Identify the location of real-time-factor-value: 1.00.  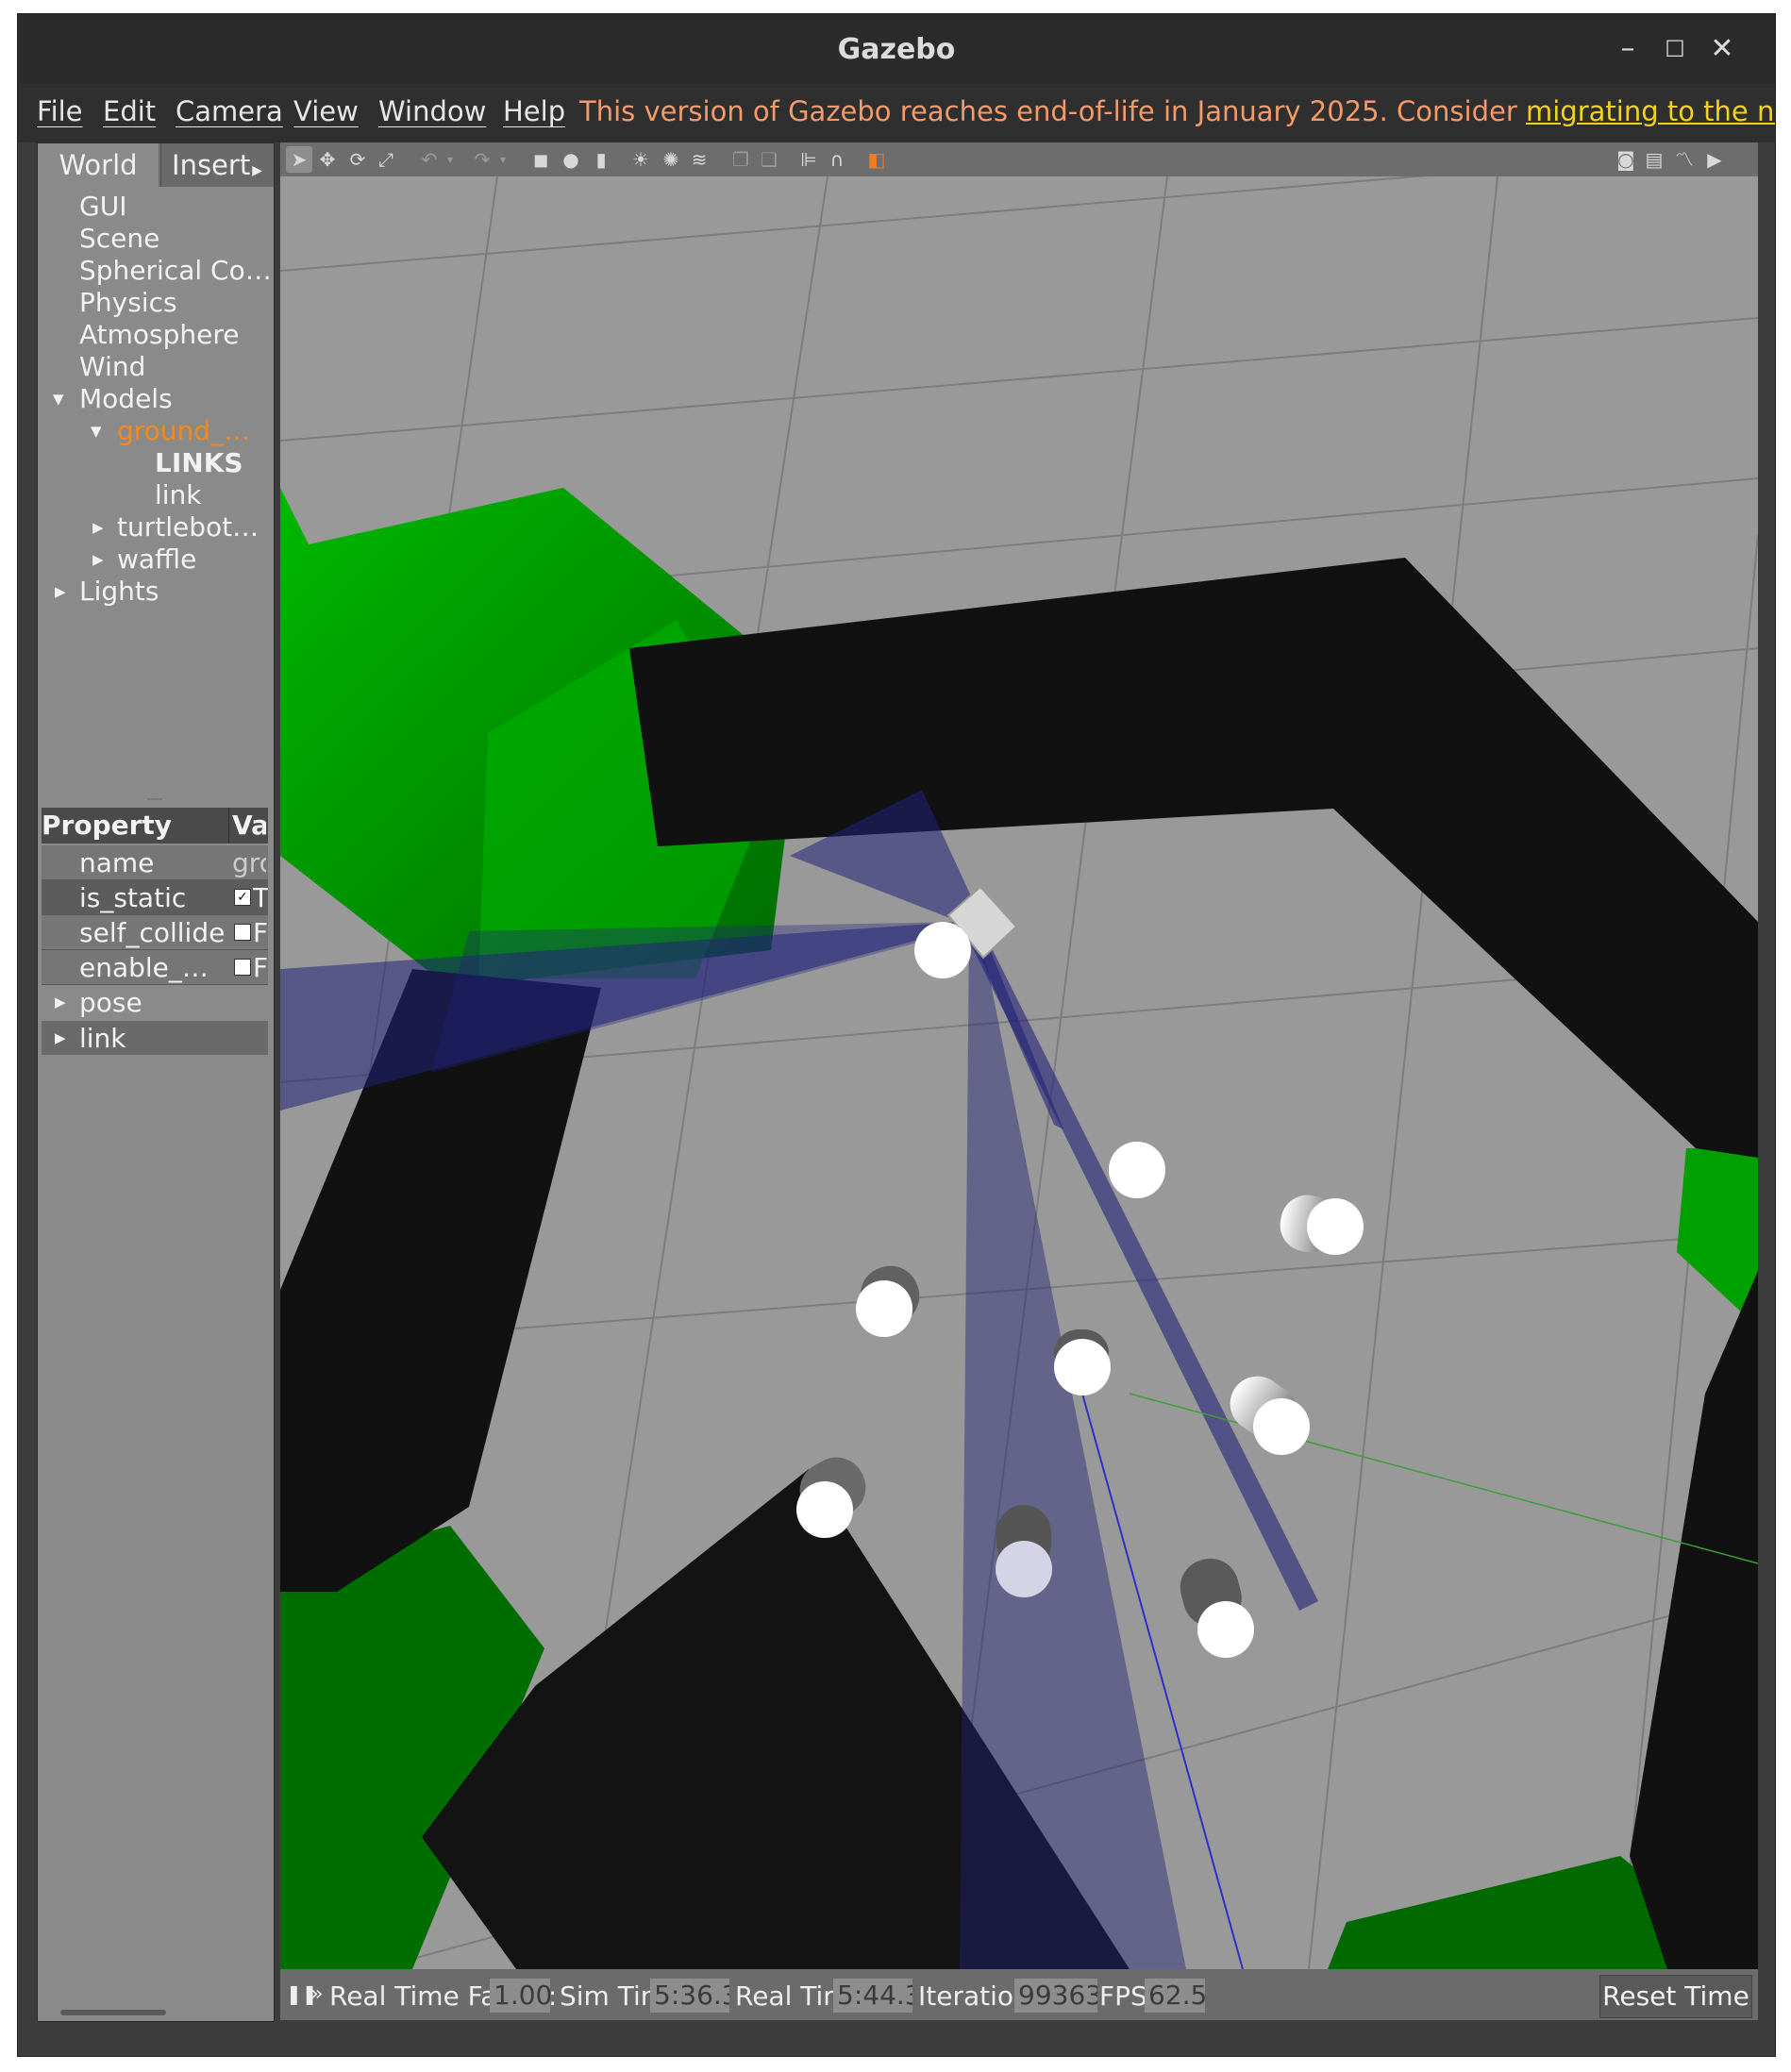
(520, 1996).